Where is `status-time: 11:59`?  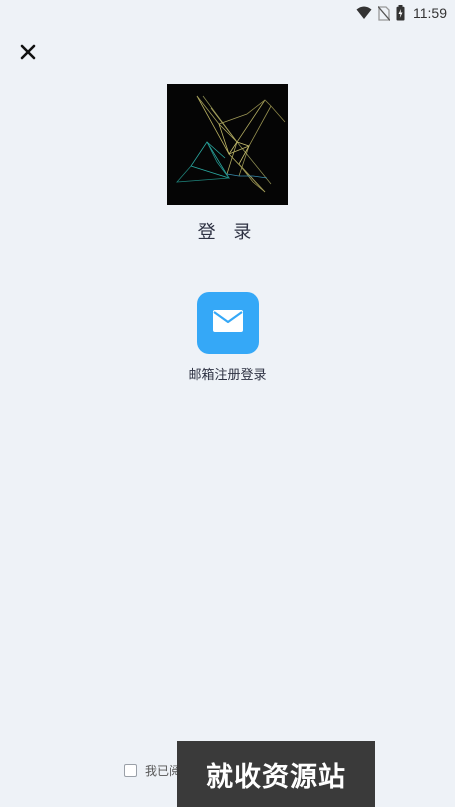 status-time: 11:59 is located at coordinates (430, 13).